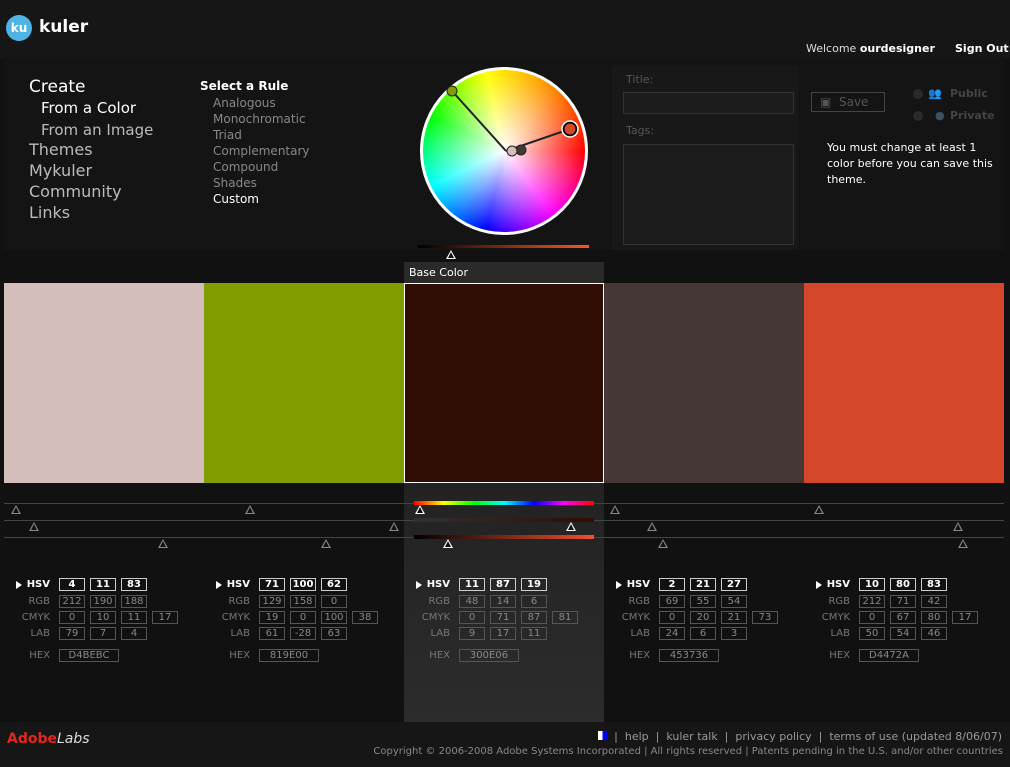 Image resolution: width=1010 pixels, height=767 pixels. I want to click on nav-links: Links, so click(49, 212).